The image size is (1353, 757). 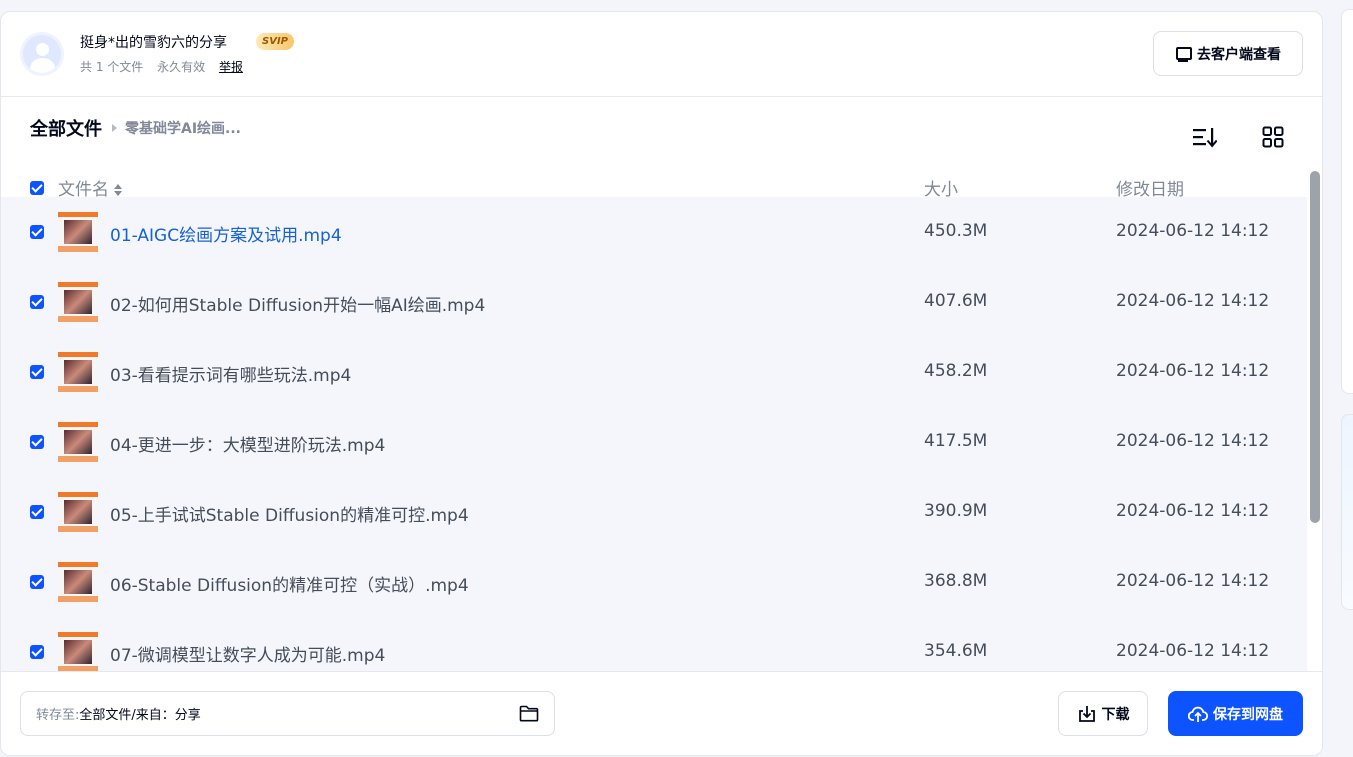 I want to click on svip-badge: SVIP, so click(x=275, y=41).